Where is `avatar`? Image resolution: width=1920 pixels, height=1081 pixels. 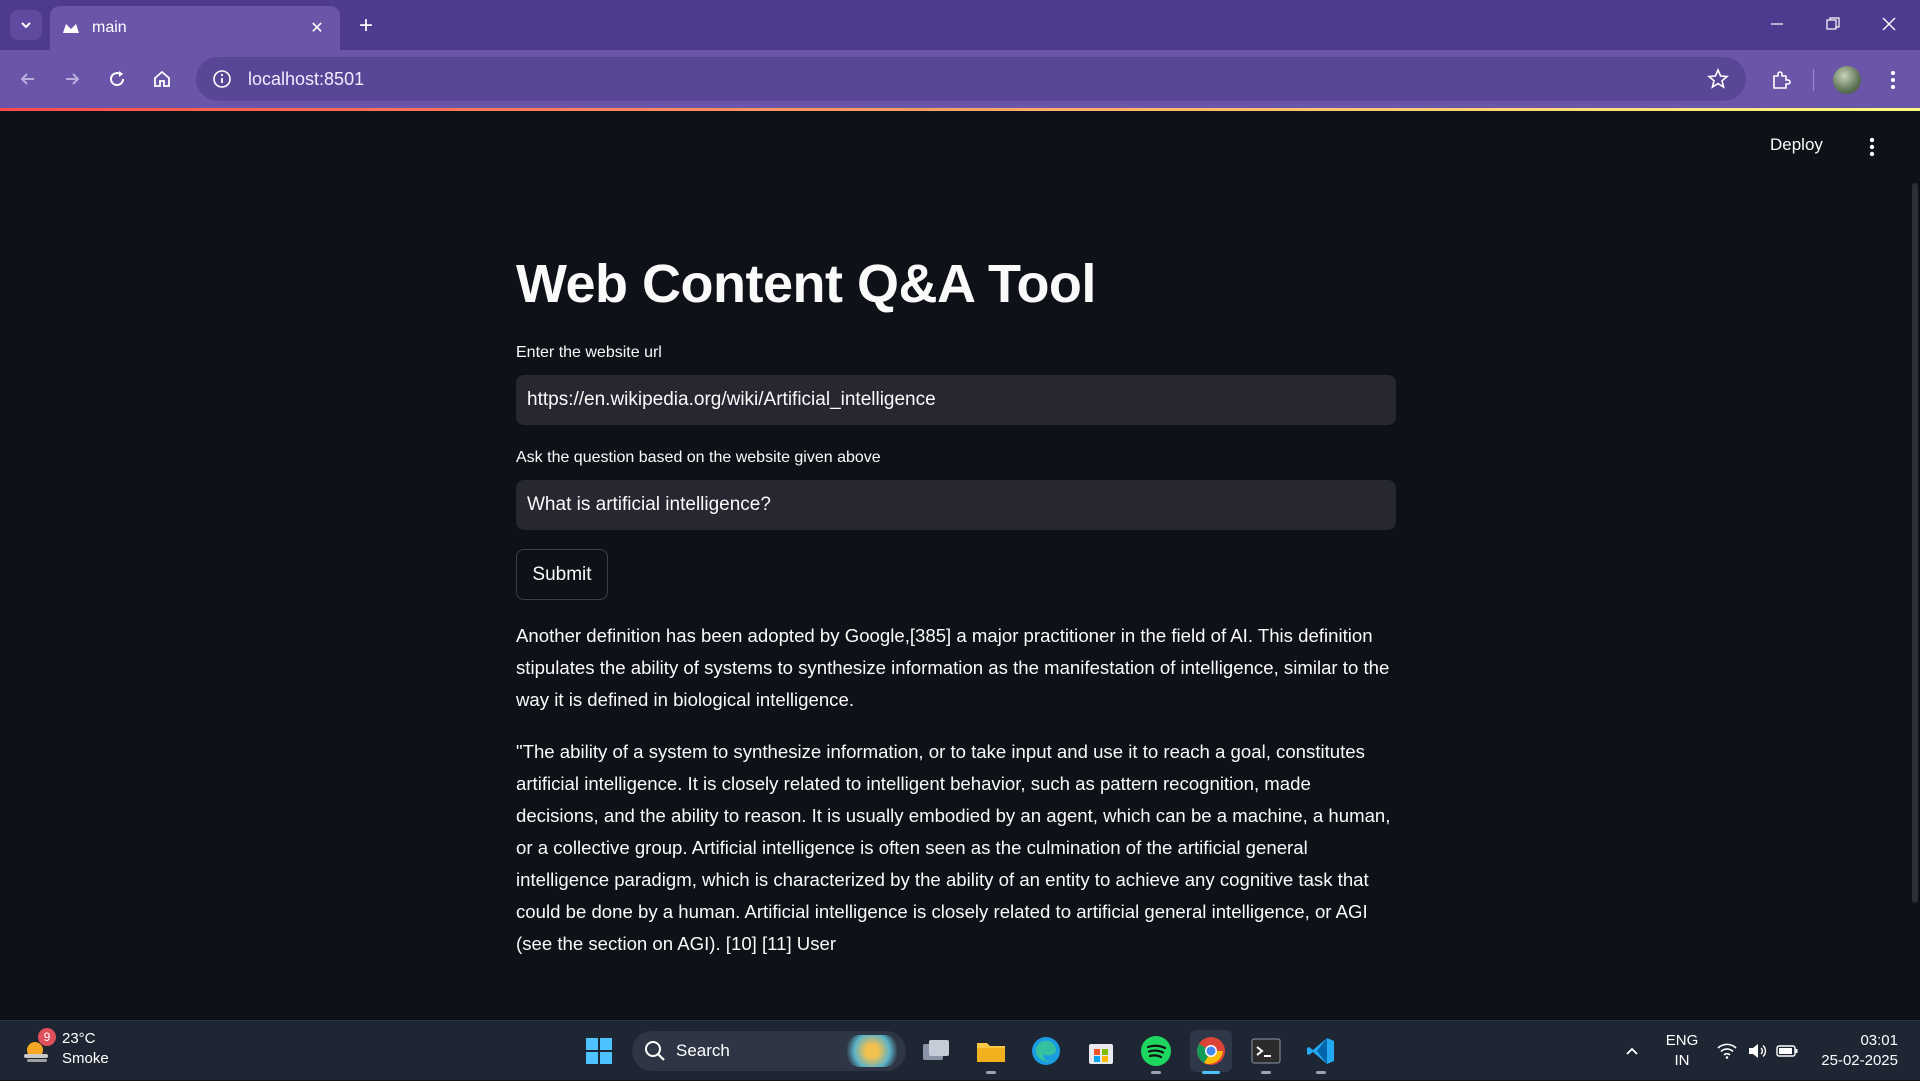
avatar is located at coordinates (1847, 80).